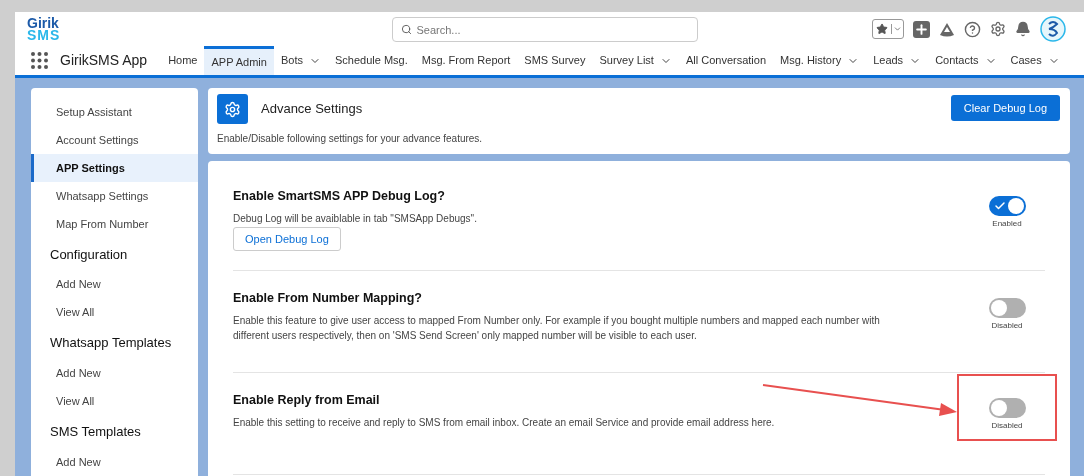  I want to click on open-log-button: Open Debug Log, so click(287, 239).